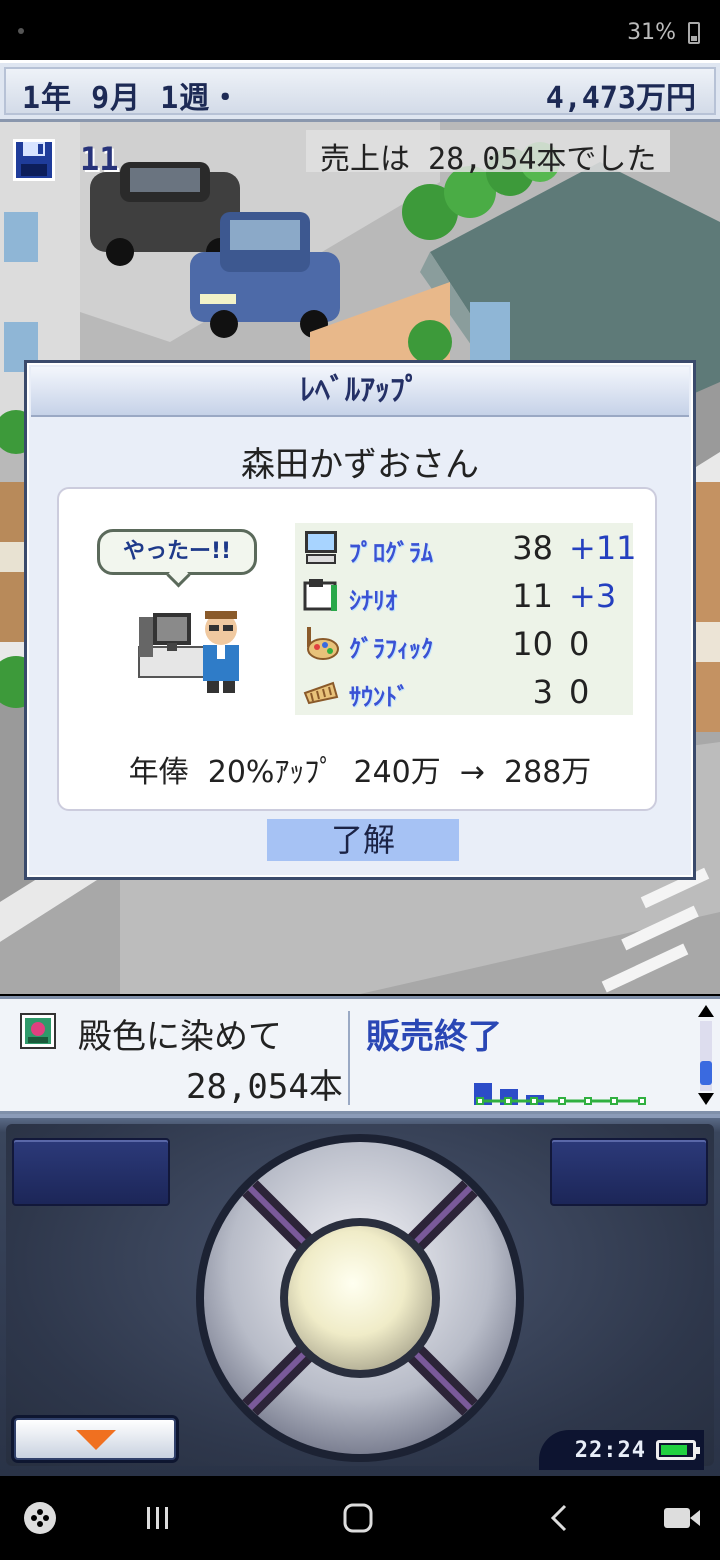 The width and height of the screenshot is (720, 1560). I want to click on stat-value: 38, so click(532, 548).